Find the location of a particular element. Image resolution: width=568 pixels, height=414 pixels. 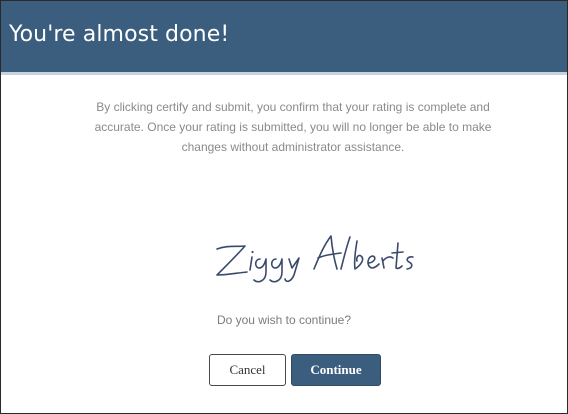

cancel-button: Cancel is located at coordinates (247, 370).